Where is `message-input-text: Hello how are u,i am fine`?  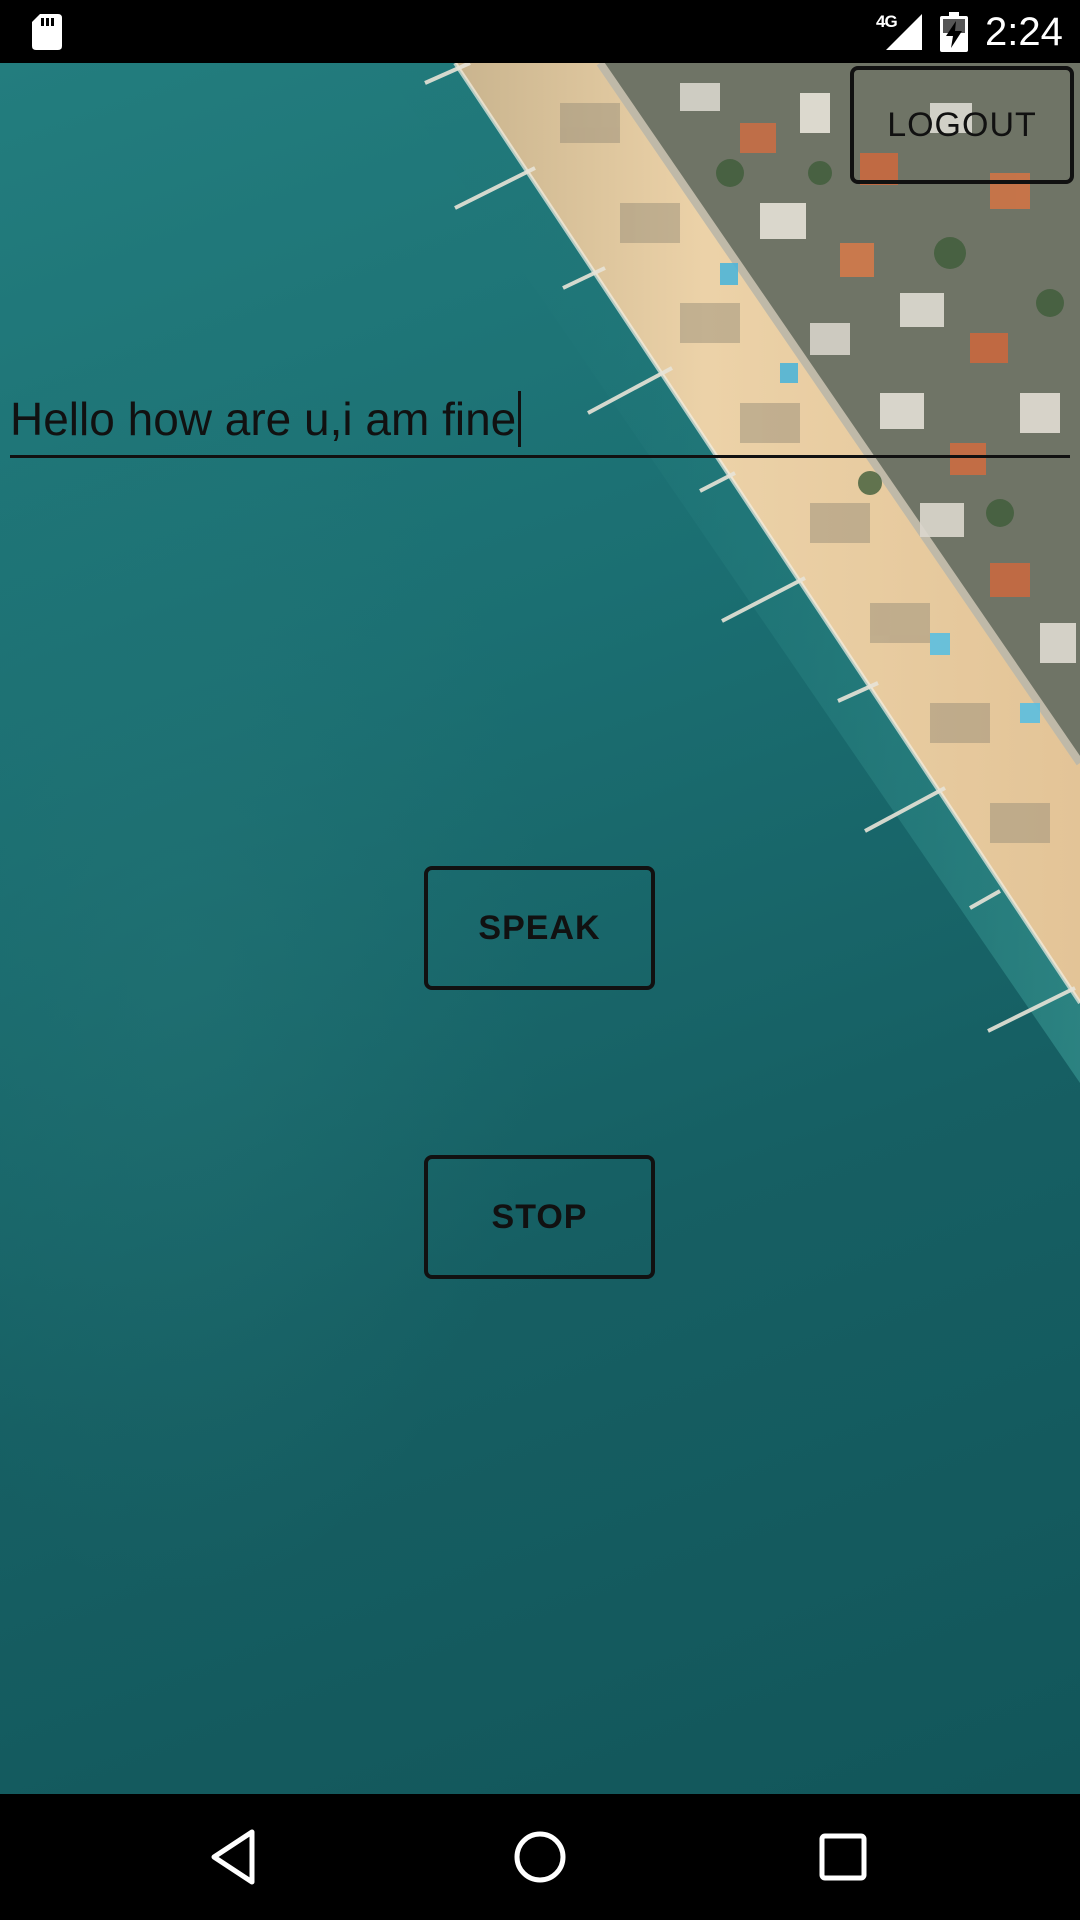 message-input-text: Hello how are u,i am fine is located at coordinates (263, 419).